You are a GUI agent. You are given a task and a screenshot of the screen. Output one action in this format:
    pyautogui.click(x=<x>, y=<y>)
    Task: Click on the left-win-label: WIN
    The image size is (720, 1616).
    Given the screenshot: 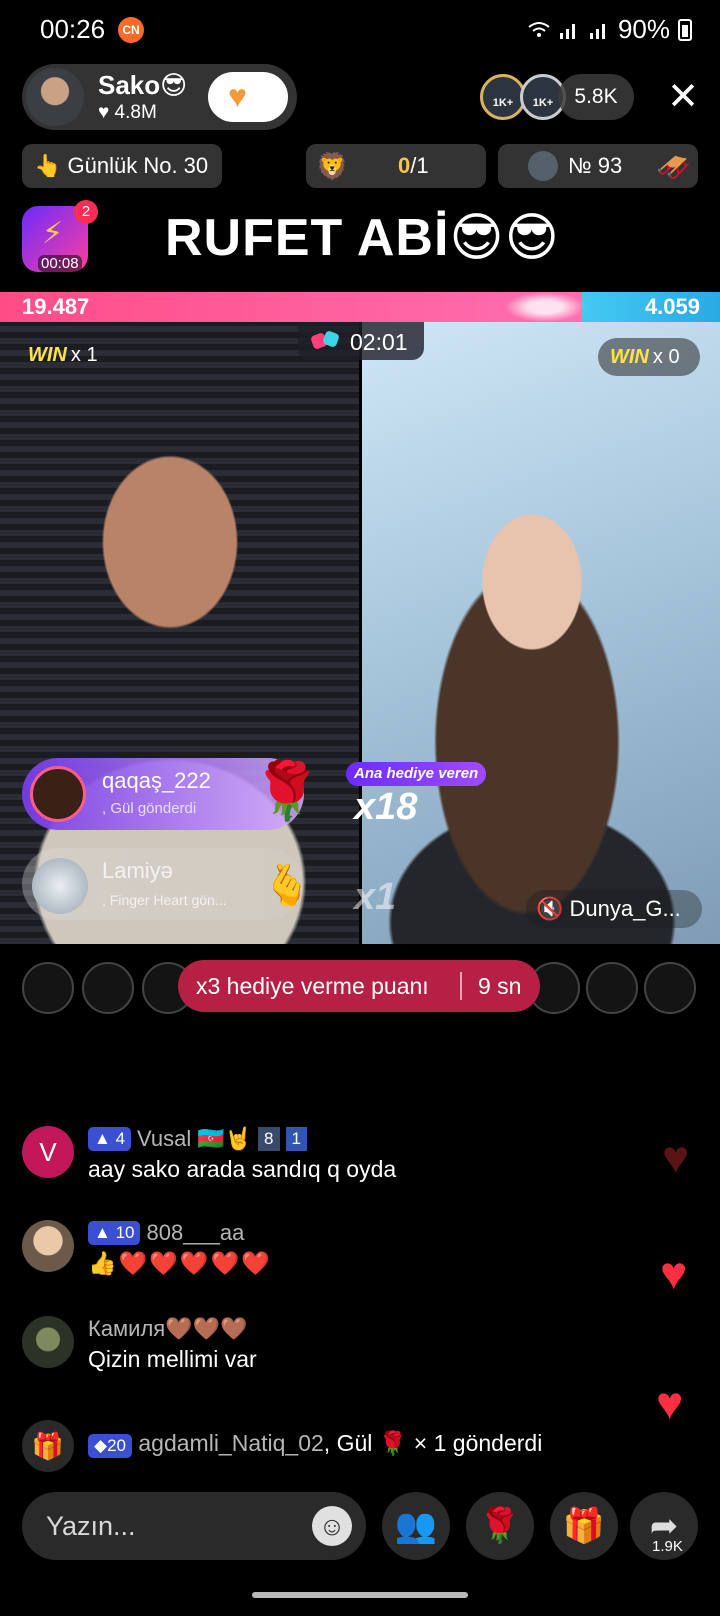 What is the action you would take?
    pyautogui.click(x=47, y=355)
    